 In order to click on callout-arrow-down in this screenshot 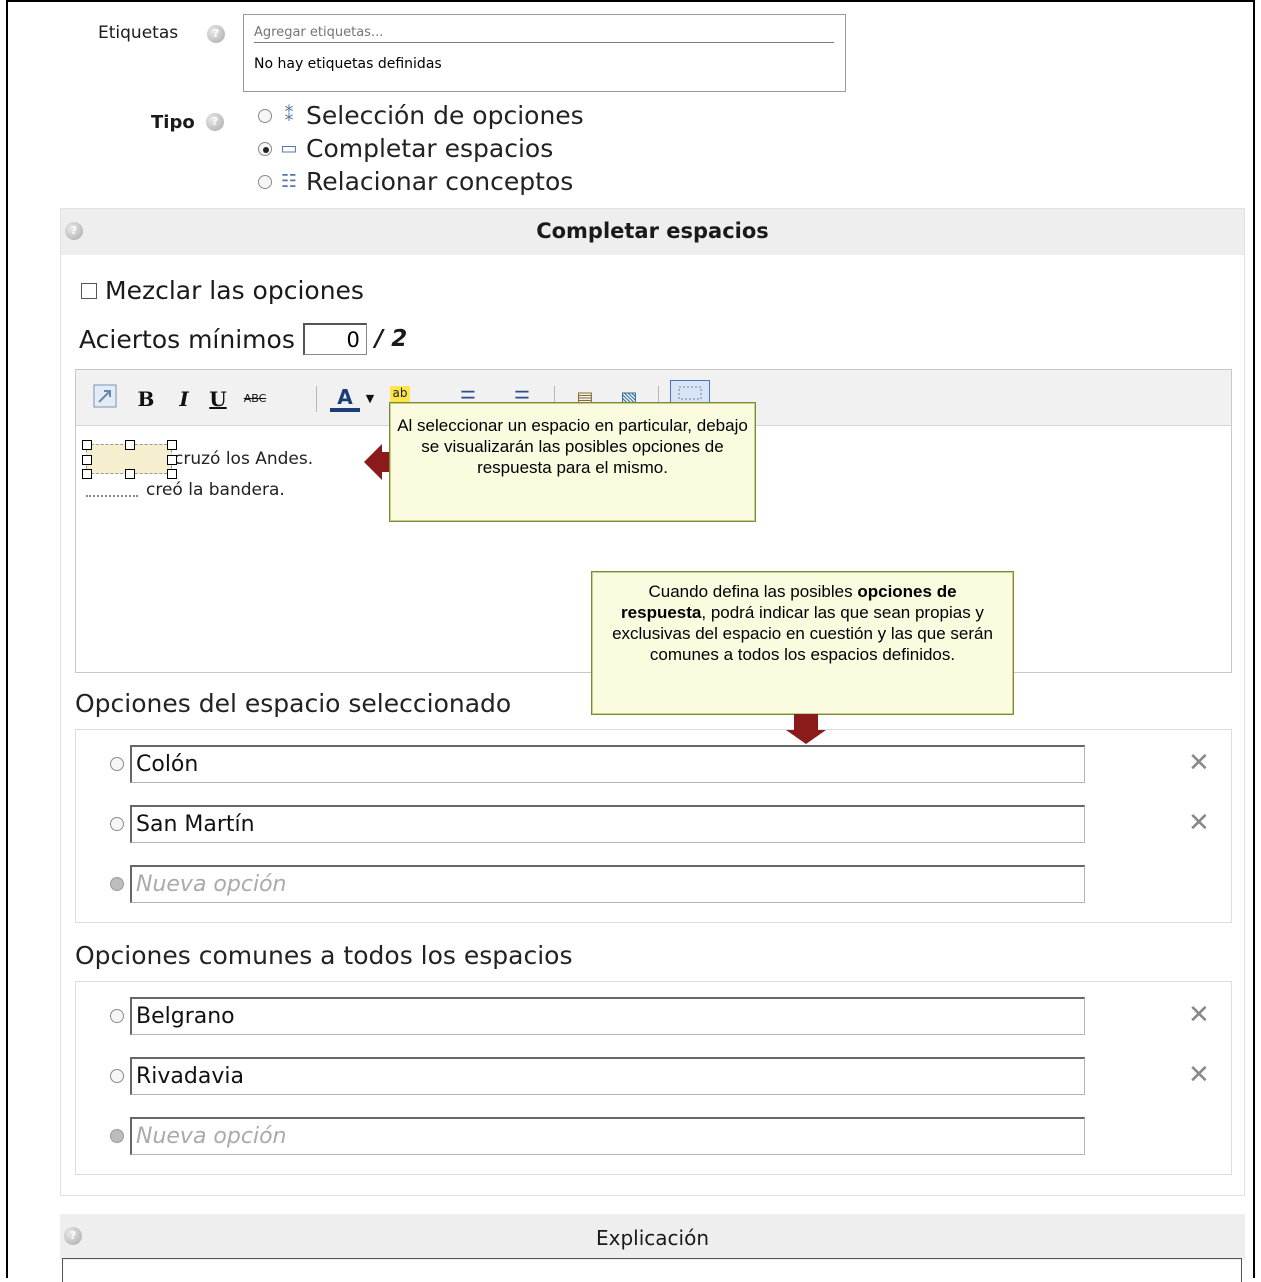, I will do `click(806, 729)`.